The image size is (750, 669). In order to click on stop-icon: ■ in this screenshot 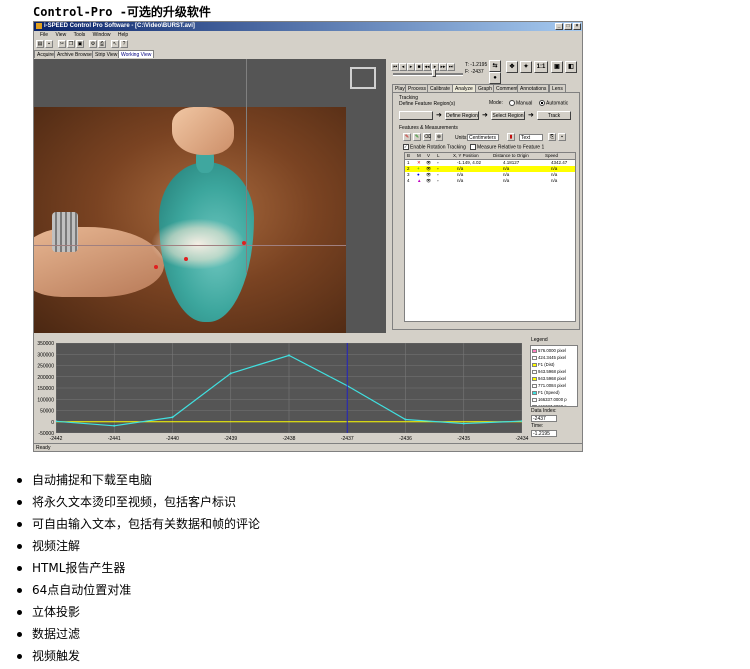, I will do `click(419, 67)`.